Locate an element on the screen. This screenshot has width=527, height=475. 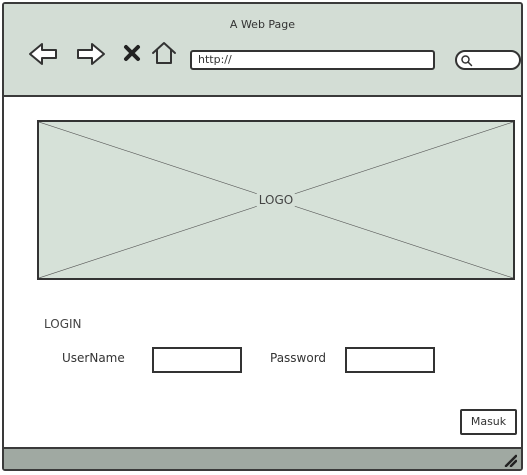
window-title: A Web Page is located at coordinates (262, 24).